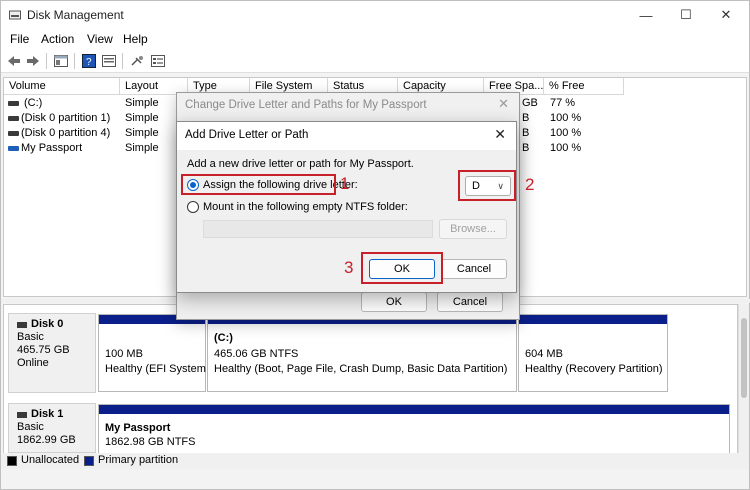 This screenshot has width=750, height=490. I want to click on mount-folder-radio, so click(193, 207).